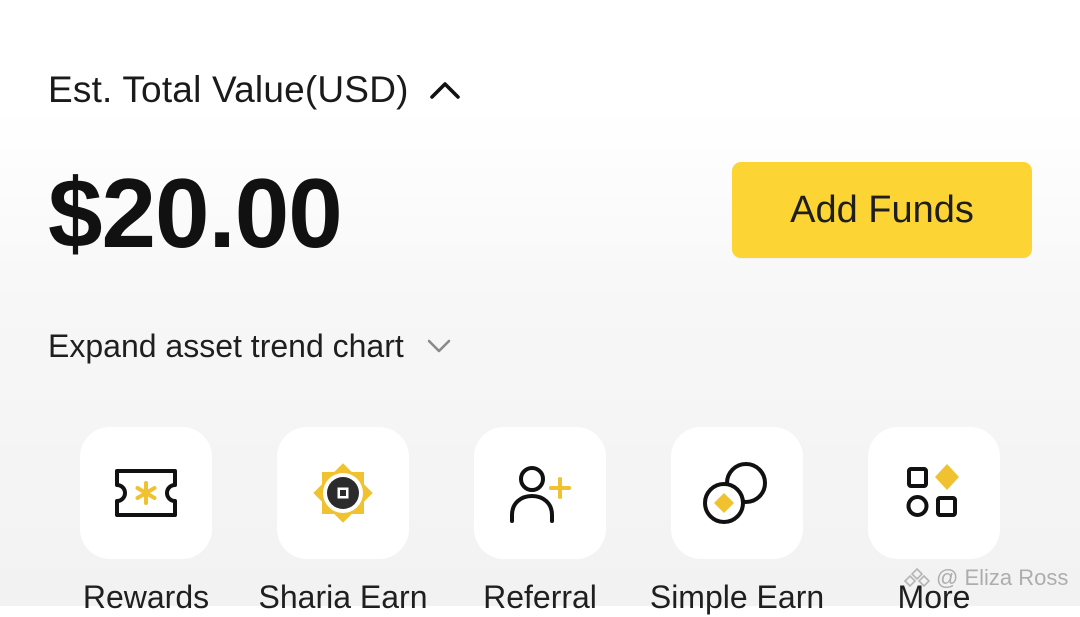  I want to click on shortcut-label-sharia-earn: Sharia Earn, so click(343, 597).